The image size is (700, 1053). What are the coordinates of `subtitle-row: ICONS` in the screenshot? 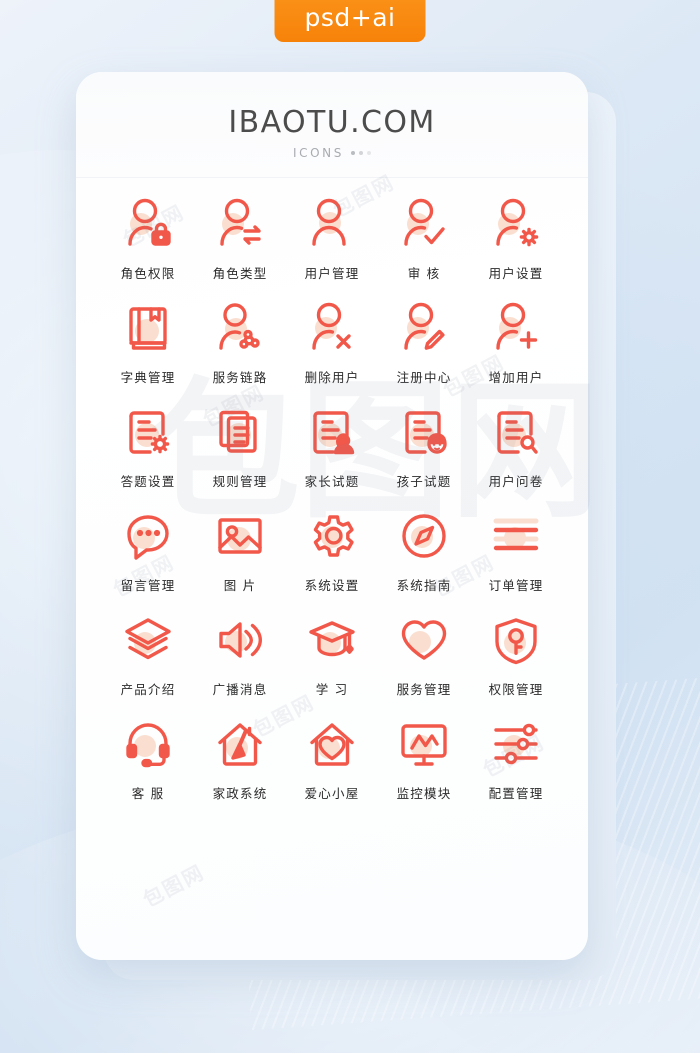 It's located at (332, 153).